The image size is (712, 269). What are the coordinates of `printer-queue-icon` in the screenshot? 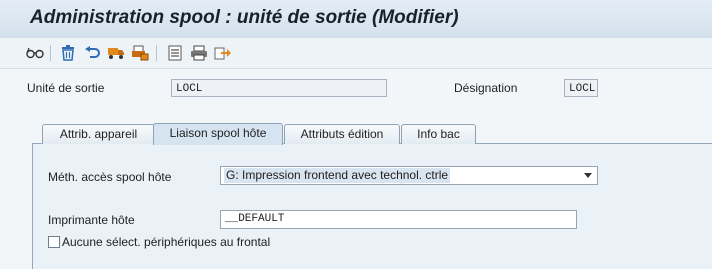 It's located at (140, 53).